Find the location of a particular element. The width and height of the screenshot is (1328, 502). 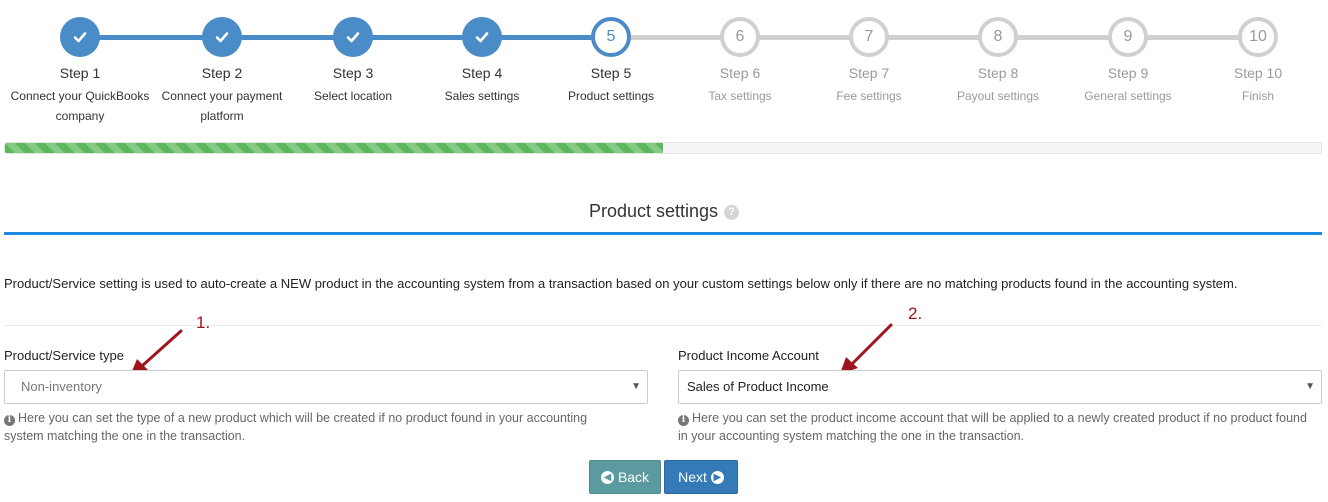

step-subtitle: Payout settings is located at coordinates (998, 96).